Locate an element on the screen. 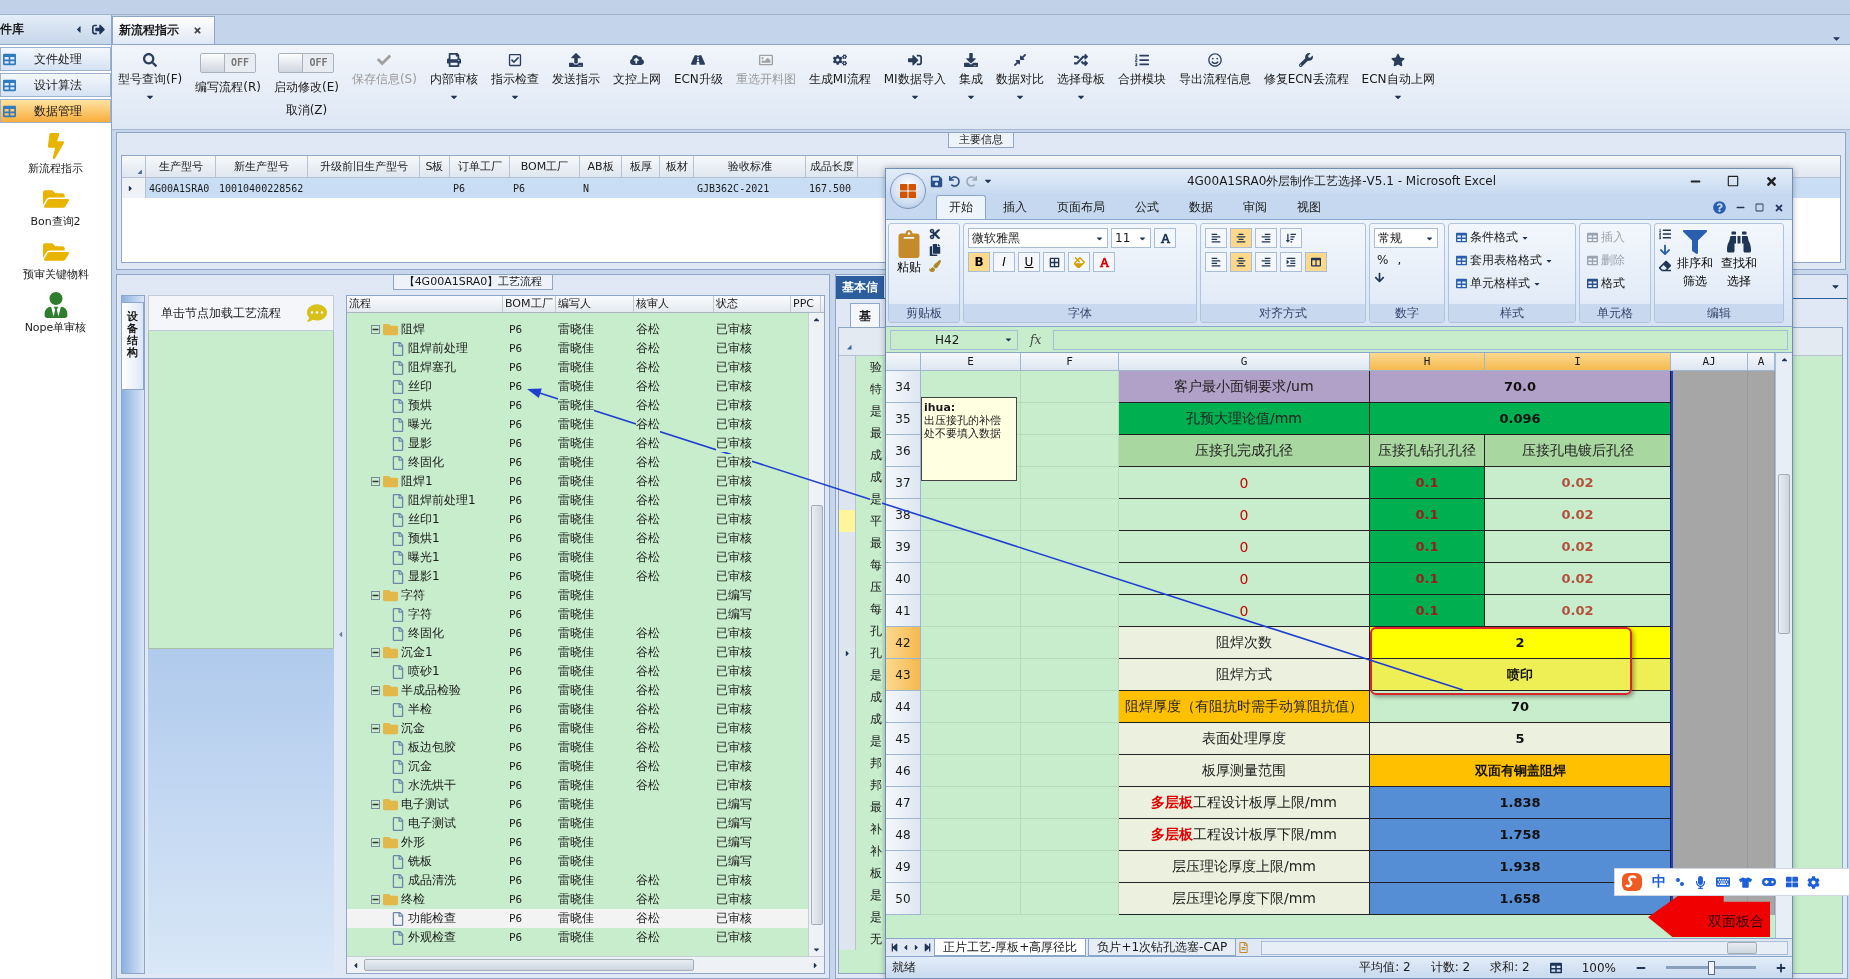  node-name: 成品清洗 is located at coordinates (432, 880).